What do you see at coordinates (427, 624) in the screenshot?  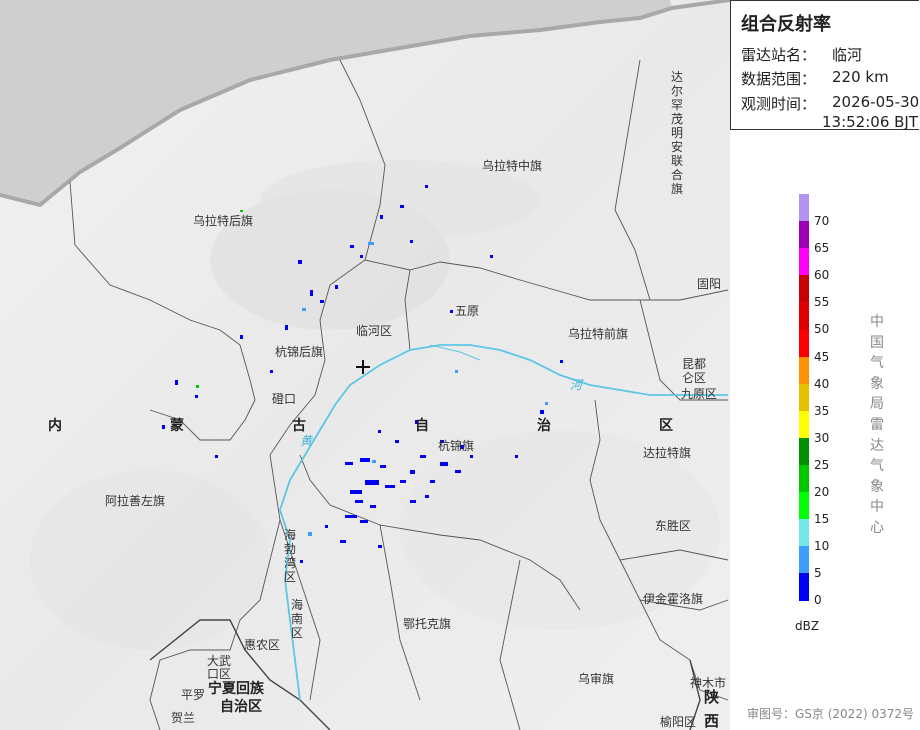 I see `label-etuokeqi: 鄂托克旗` at bounding box center [427, 624].